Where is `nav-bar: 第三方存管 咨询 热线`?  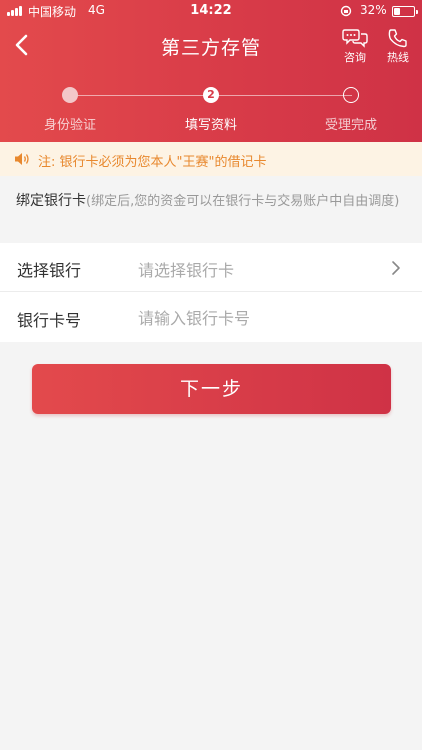 nav-bar: 第三方存管 咨询 热线 is located at coordinates (211, 46).